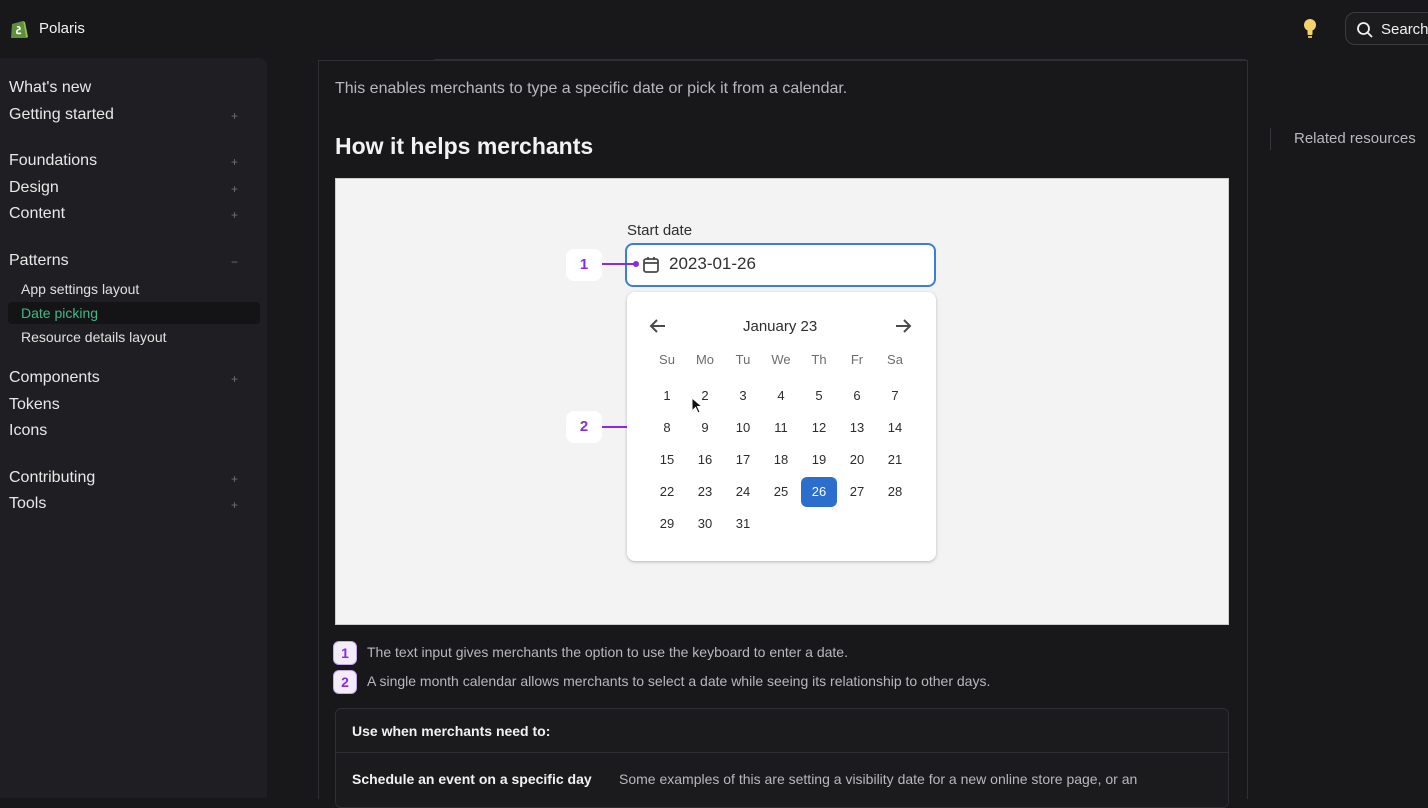  I want to click on calendar-day: 15, so click(667, 459).